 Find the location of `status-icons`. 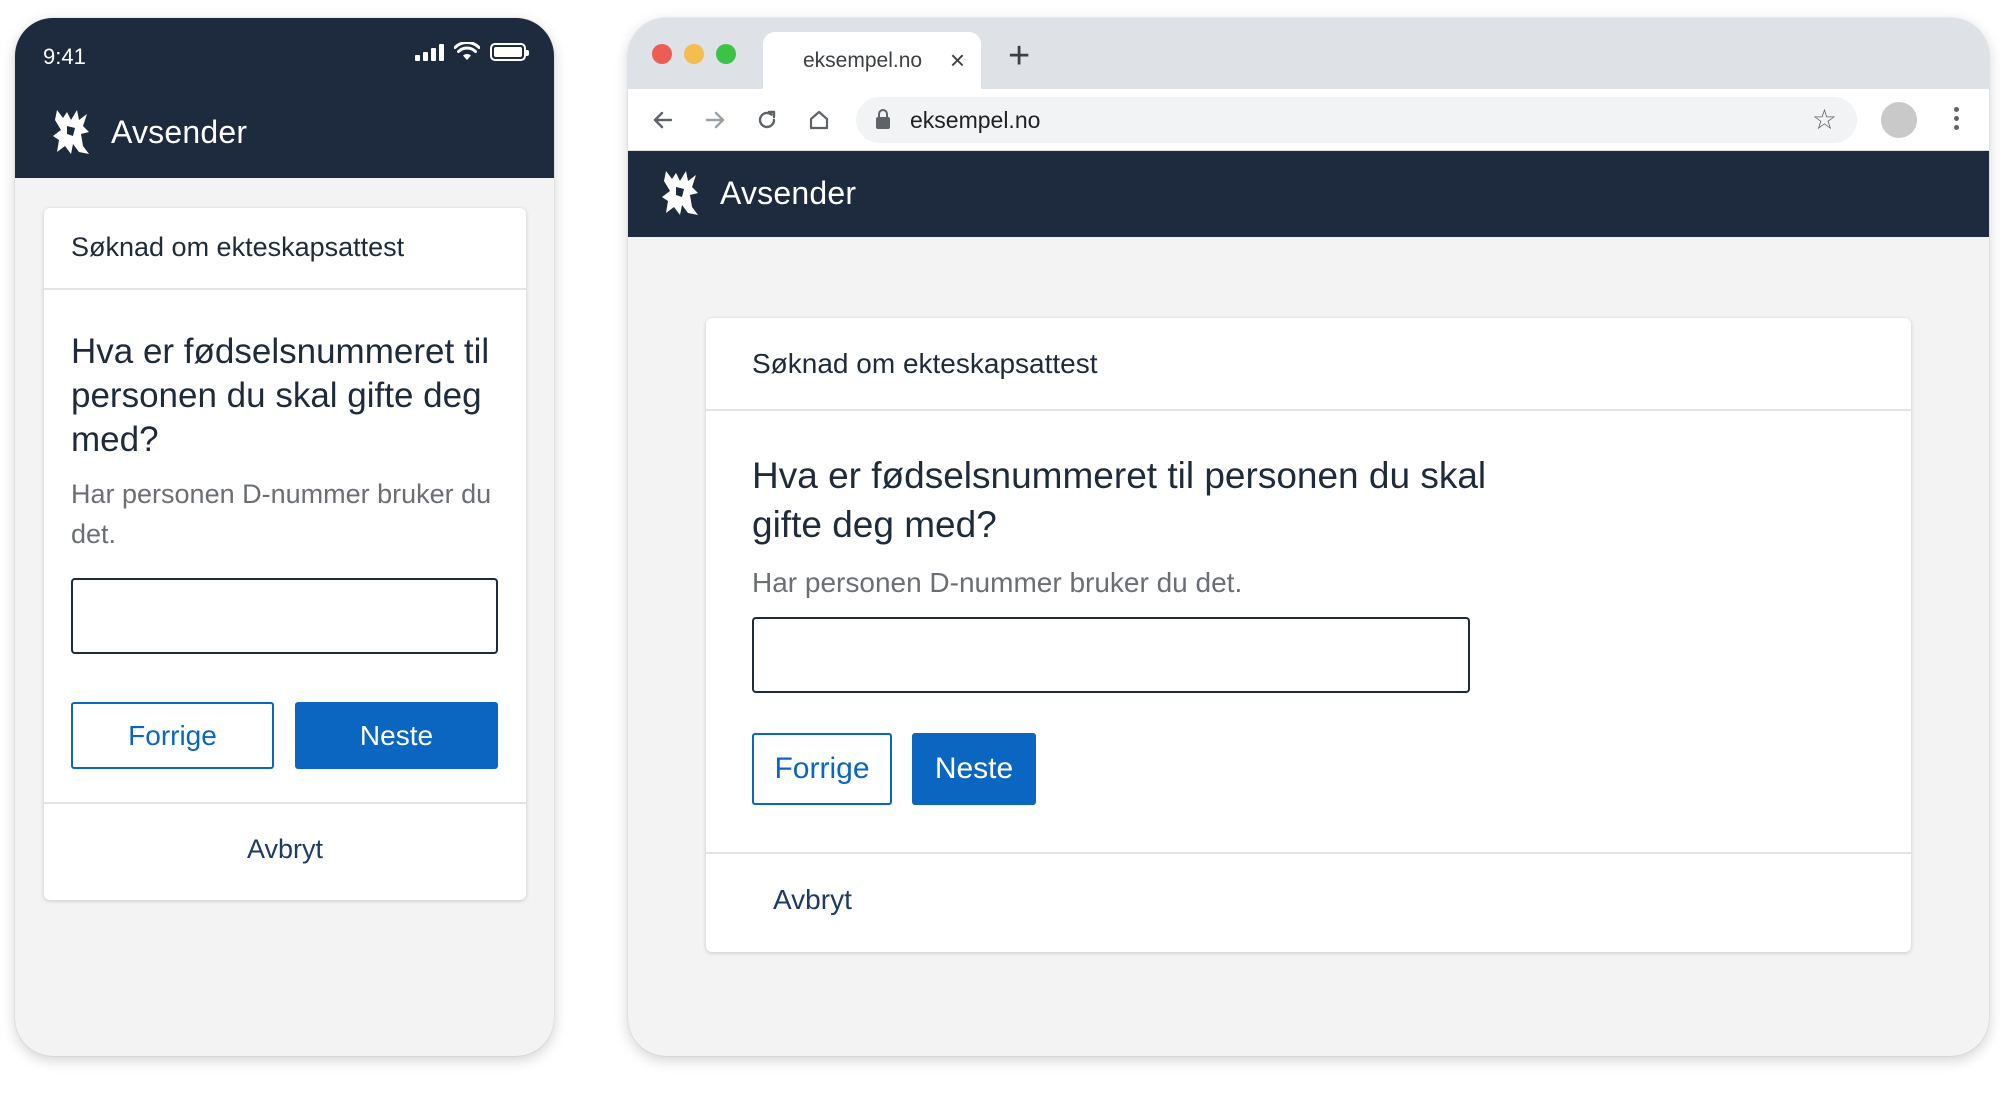

status-icons is located at coordinates (472, 52).